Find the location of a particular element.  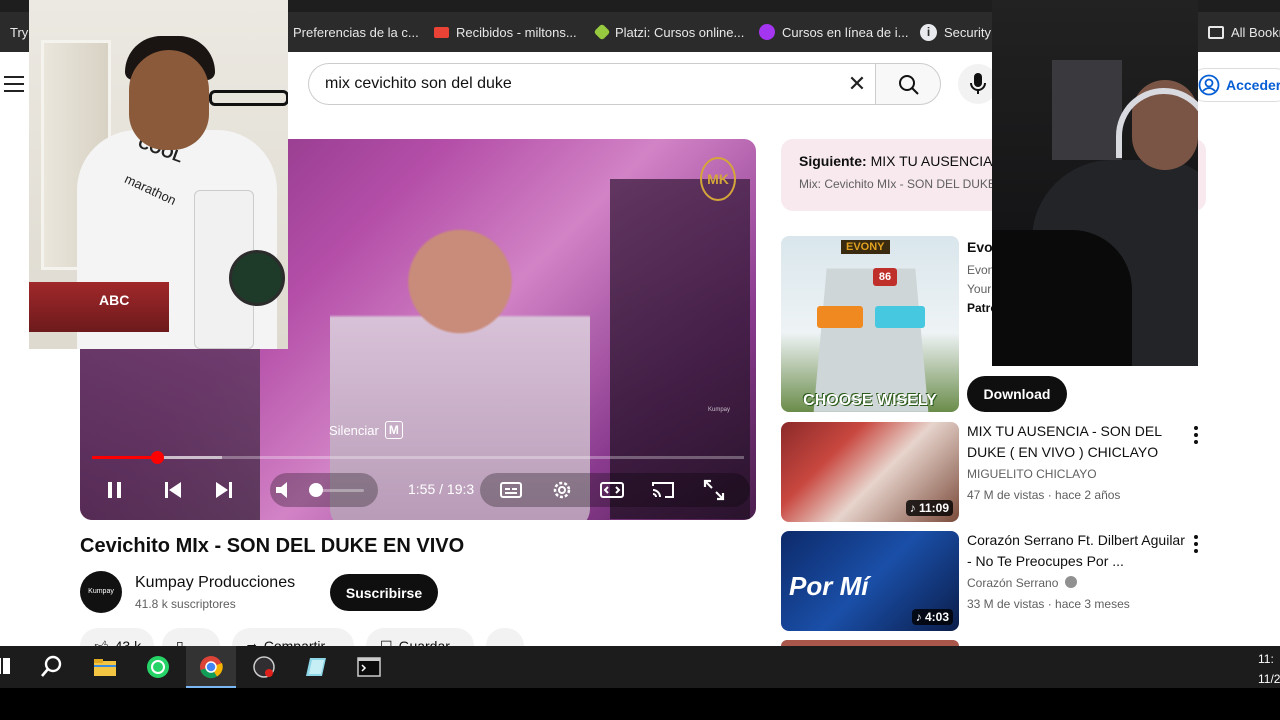

windows-taskbar: 11: 11/2 is located at coordinates (640, 667).